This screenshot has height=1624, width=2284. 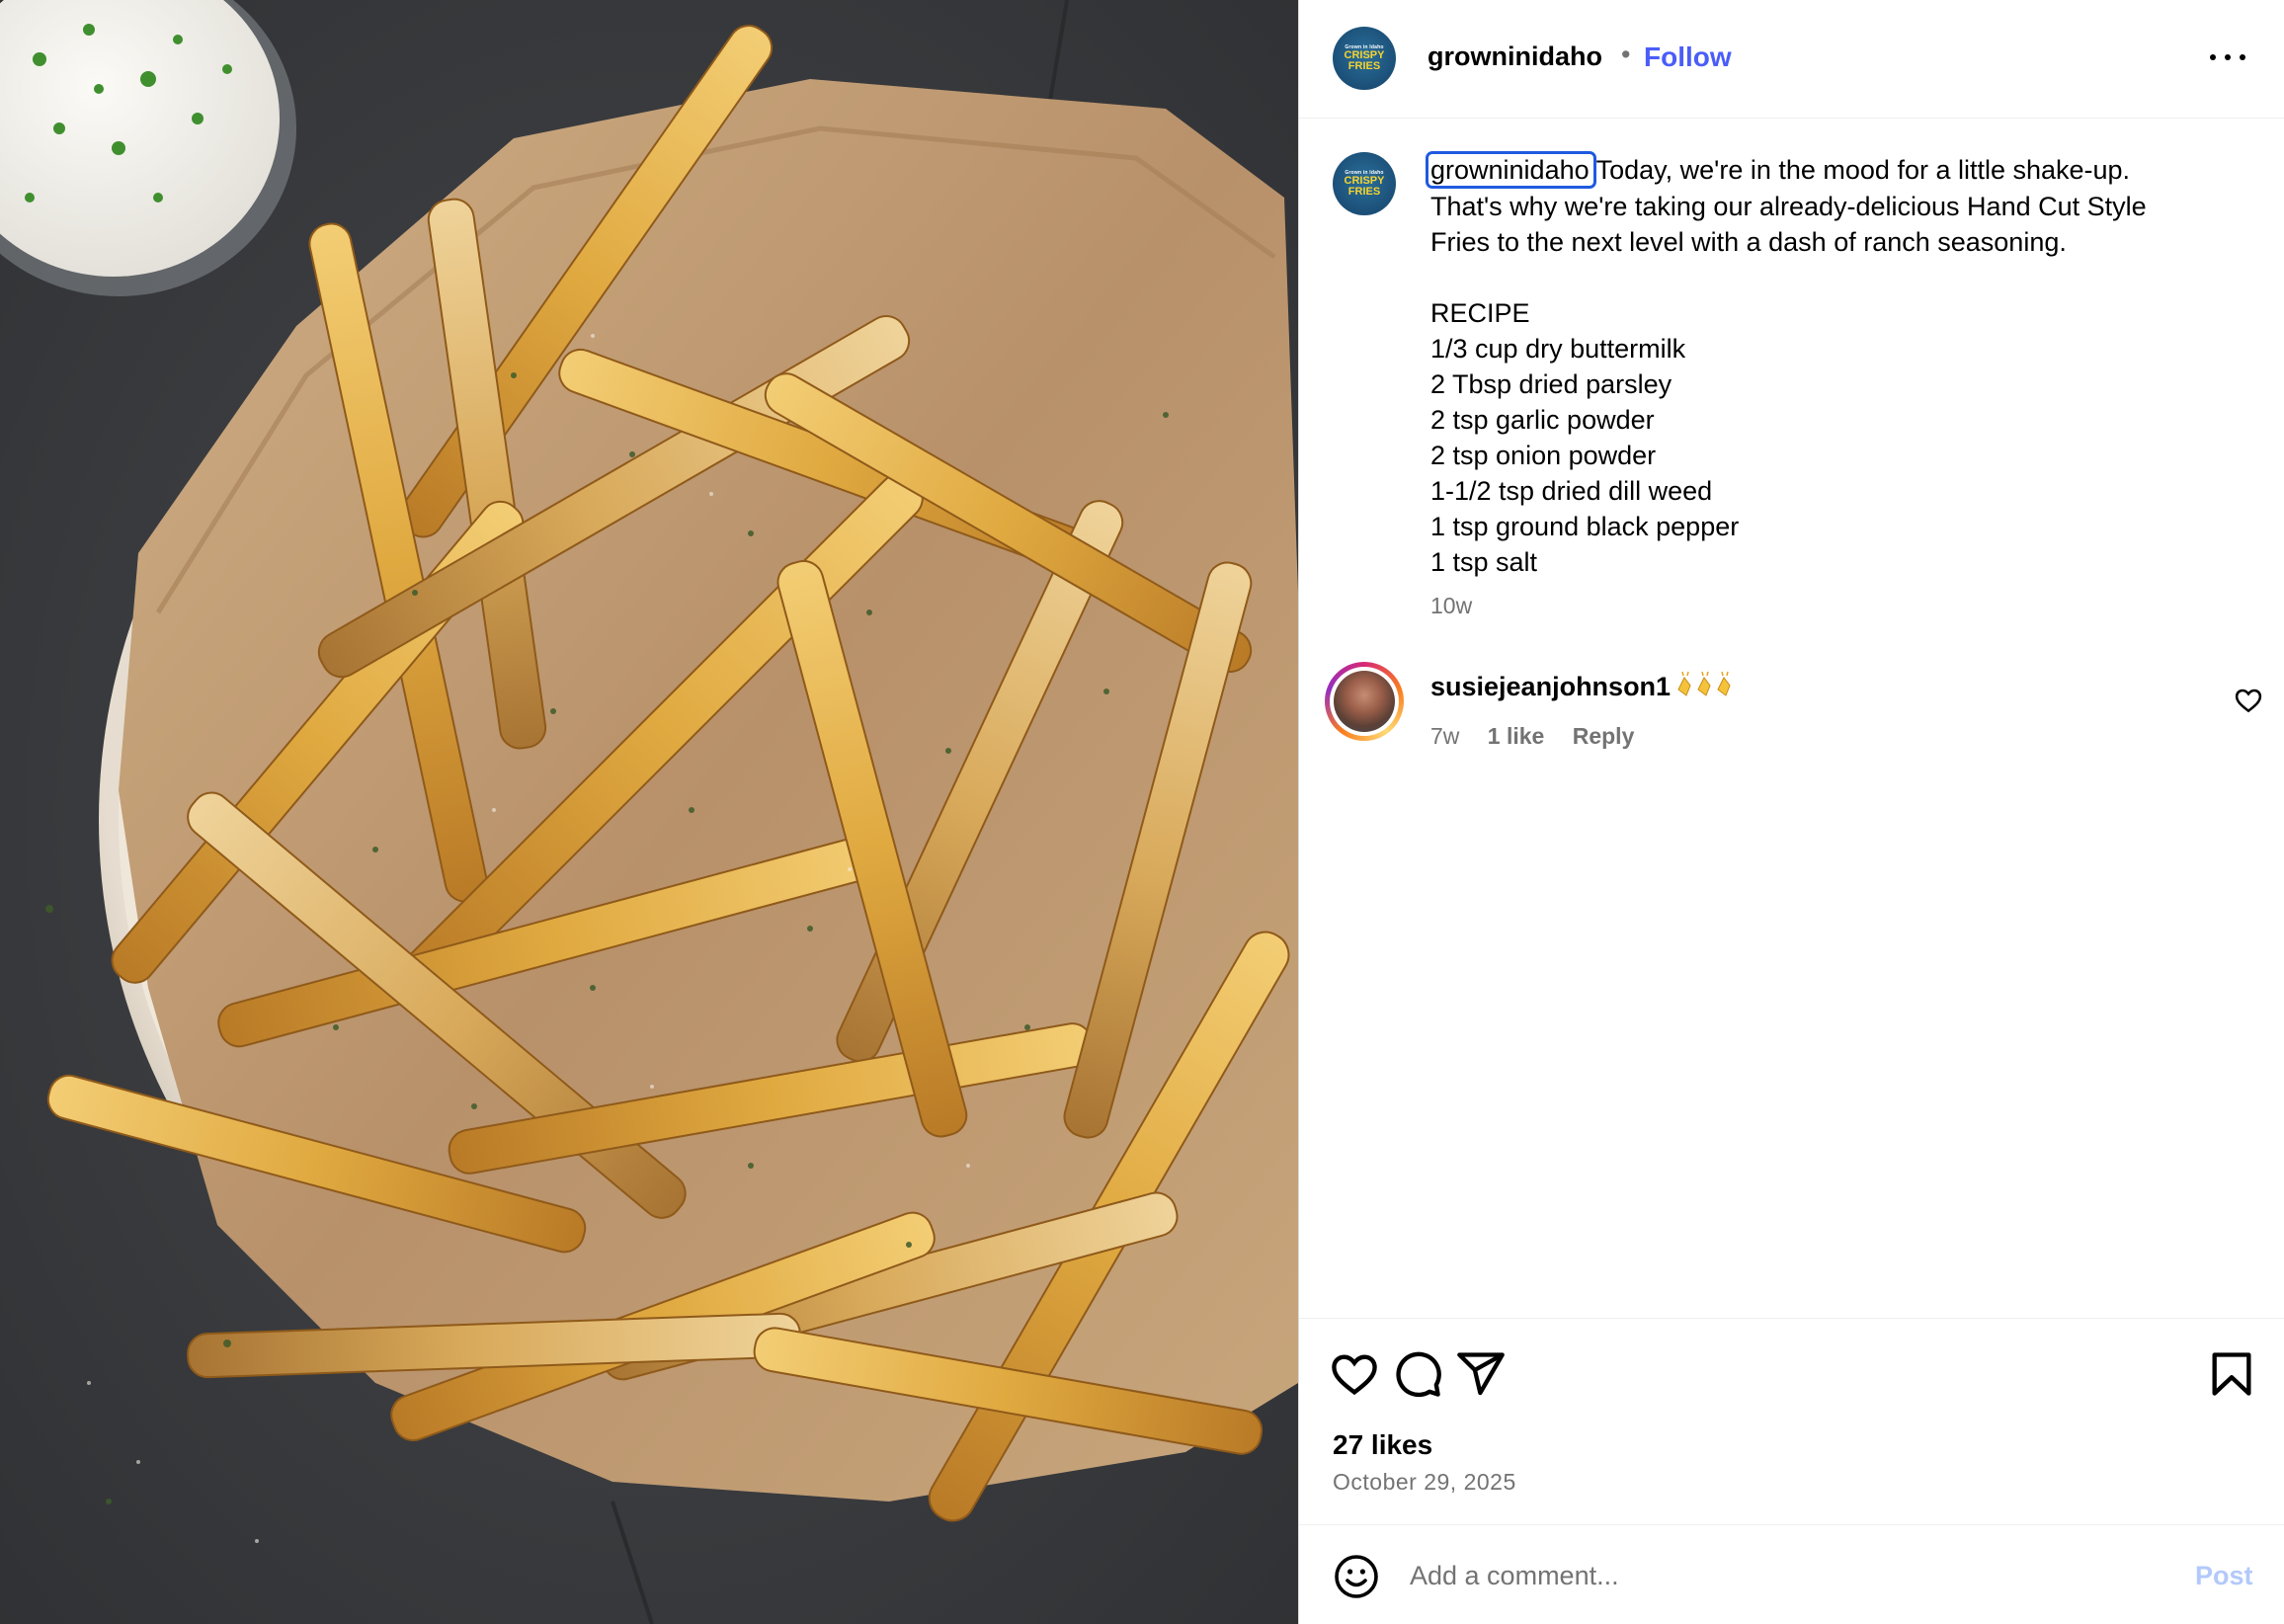 What do you see at coordinates (1558, 349) in the screenshot?
I see `caption-line: 1/3 cup dry buttermilk` at bounding box center [1558, 349].